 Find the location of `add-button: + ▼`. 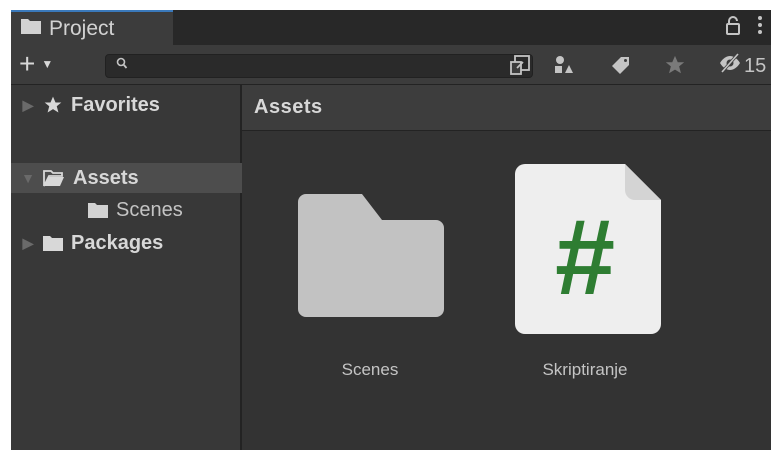

add-button: + ▼ is located at coordinates (36, 63).